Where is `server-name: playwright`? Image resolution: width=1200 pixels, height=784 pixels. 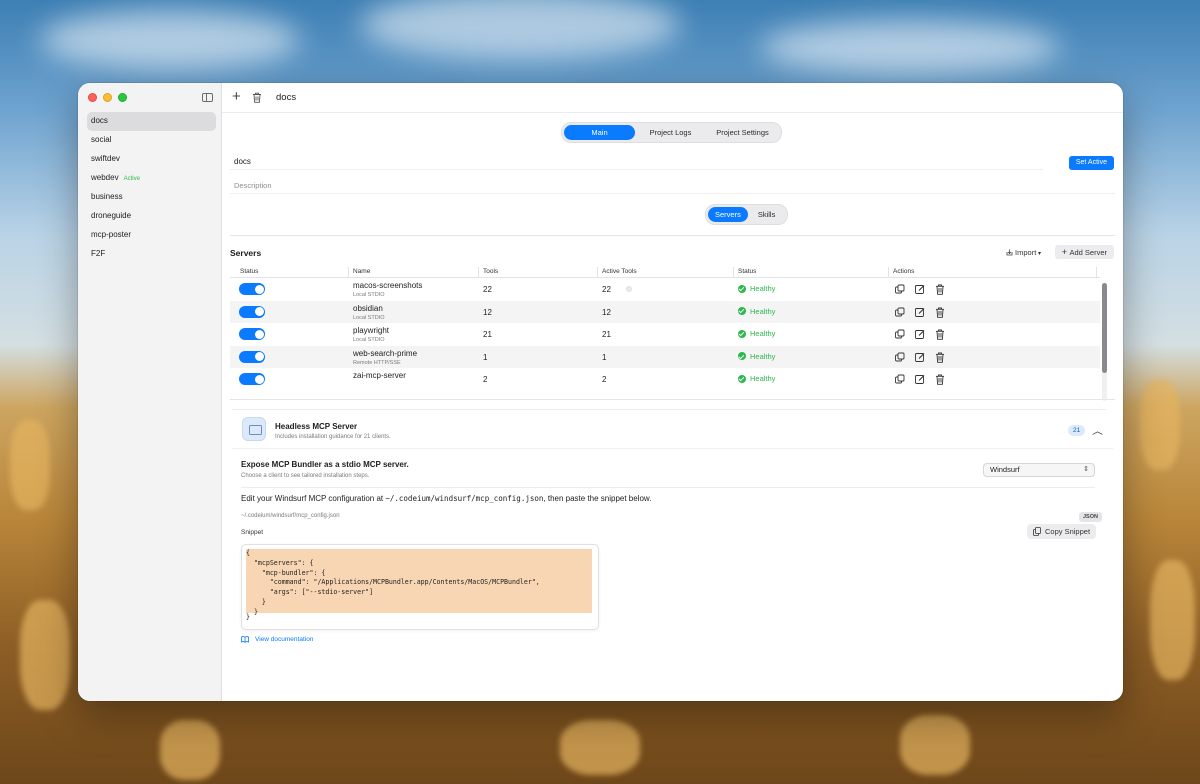
server-name: playwright is located at coordinates (371, 331).